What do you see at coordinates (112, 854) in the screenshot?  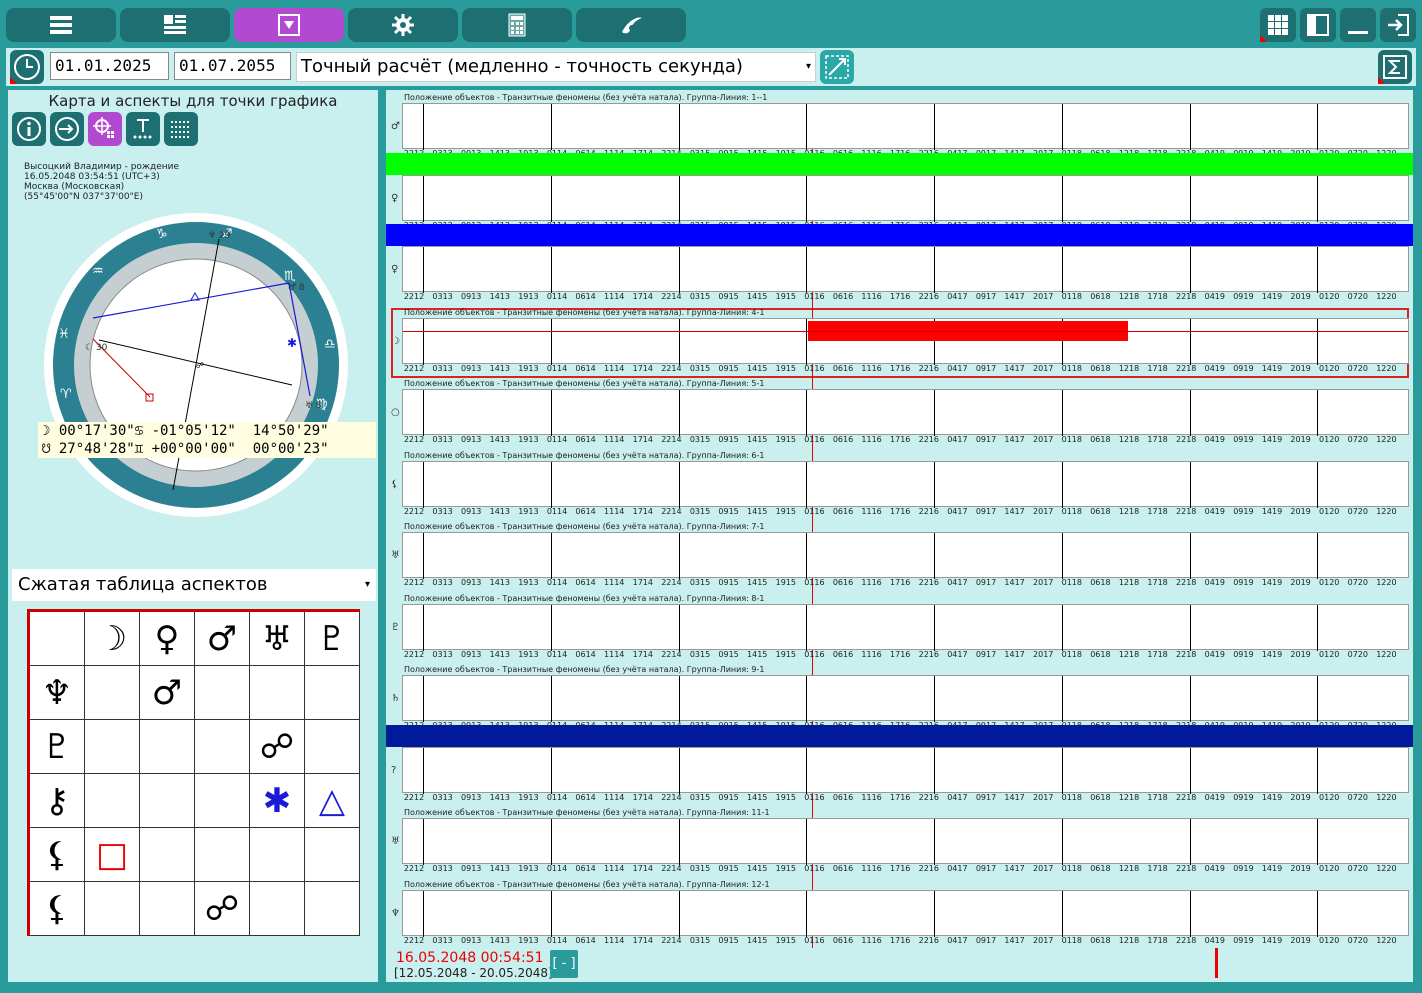 I see `square-icon: □` at bounding box center [112, 854].